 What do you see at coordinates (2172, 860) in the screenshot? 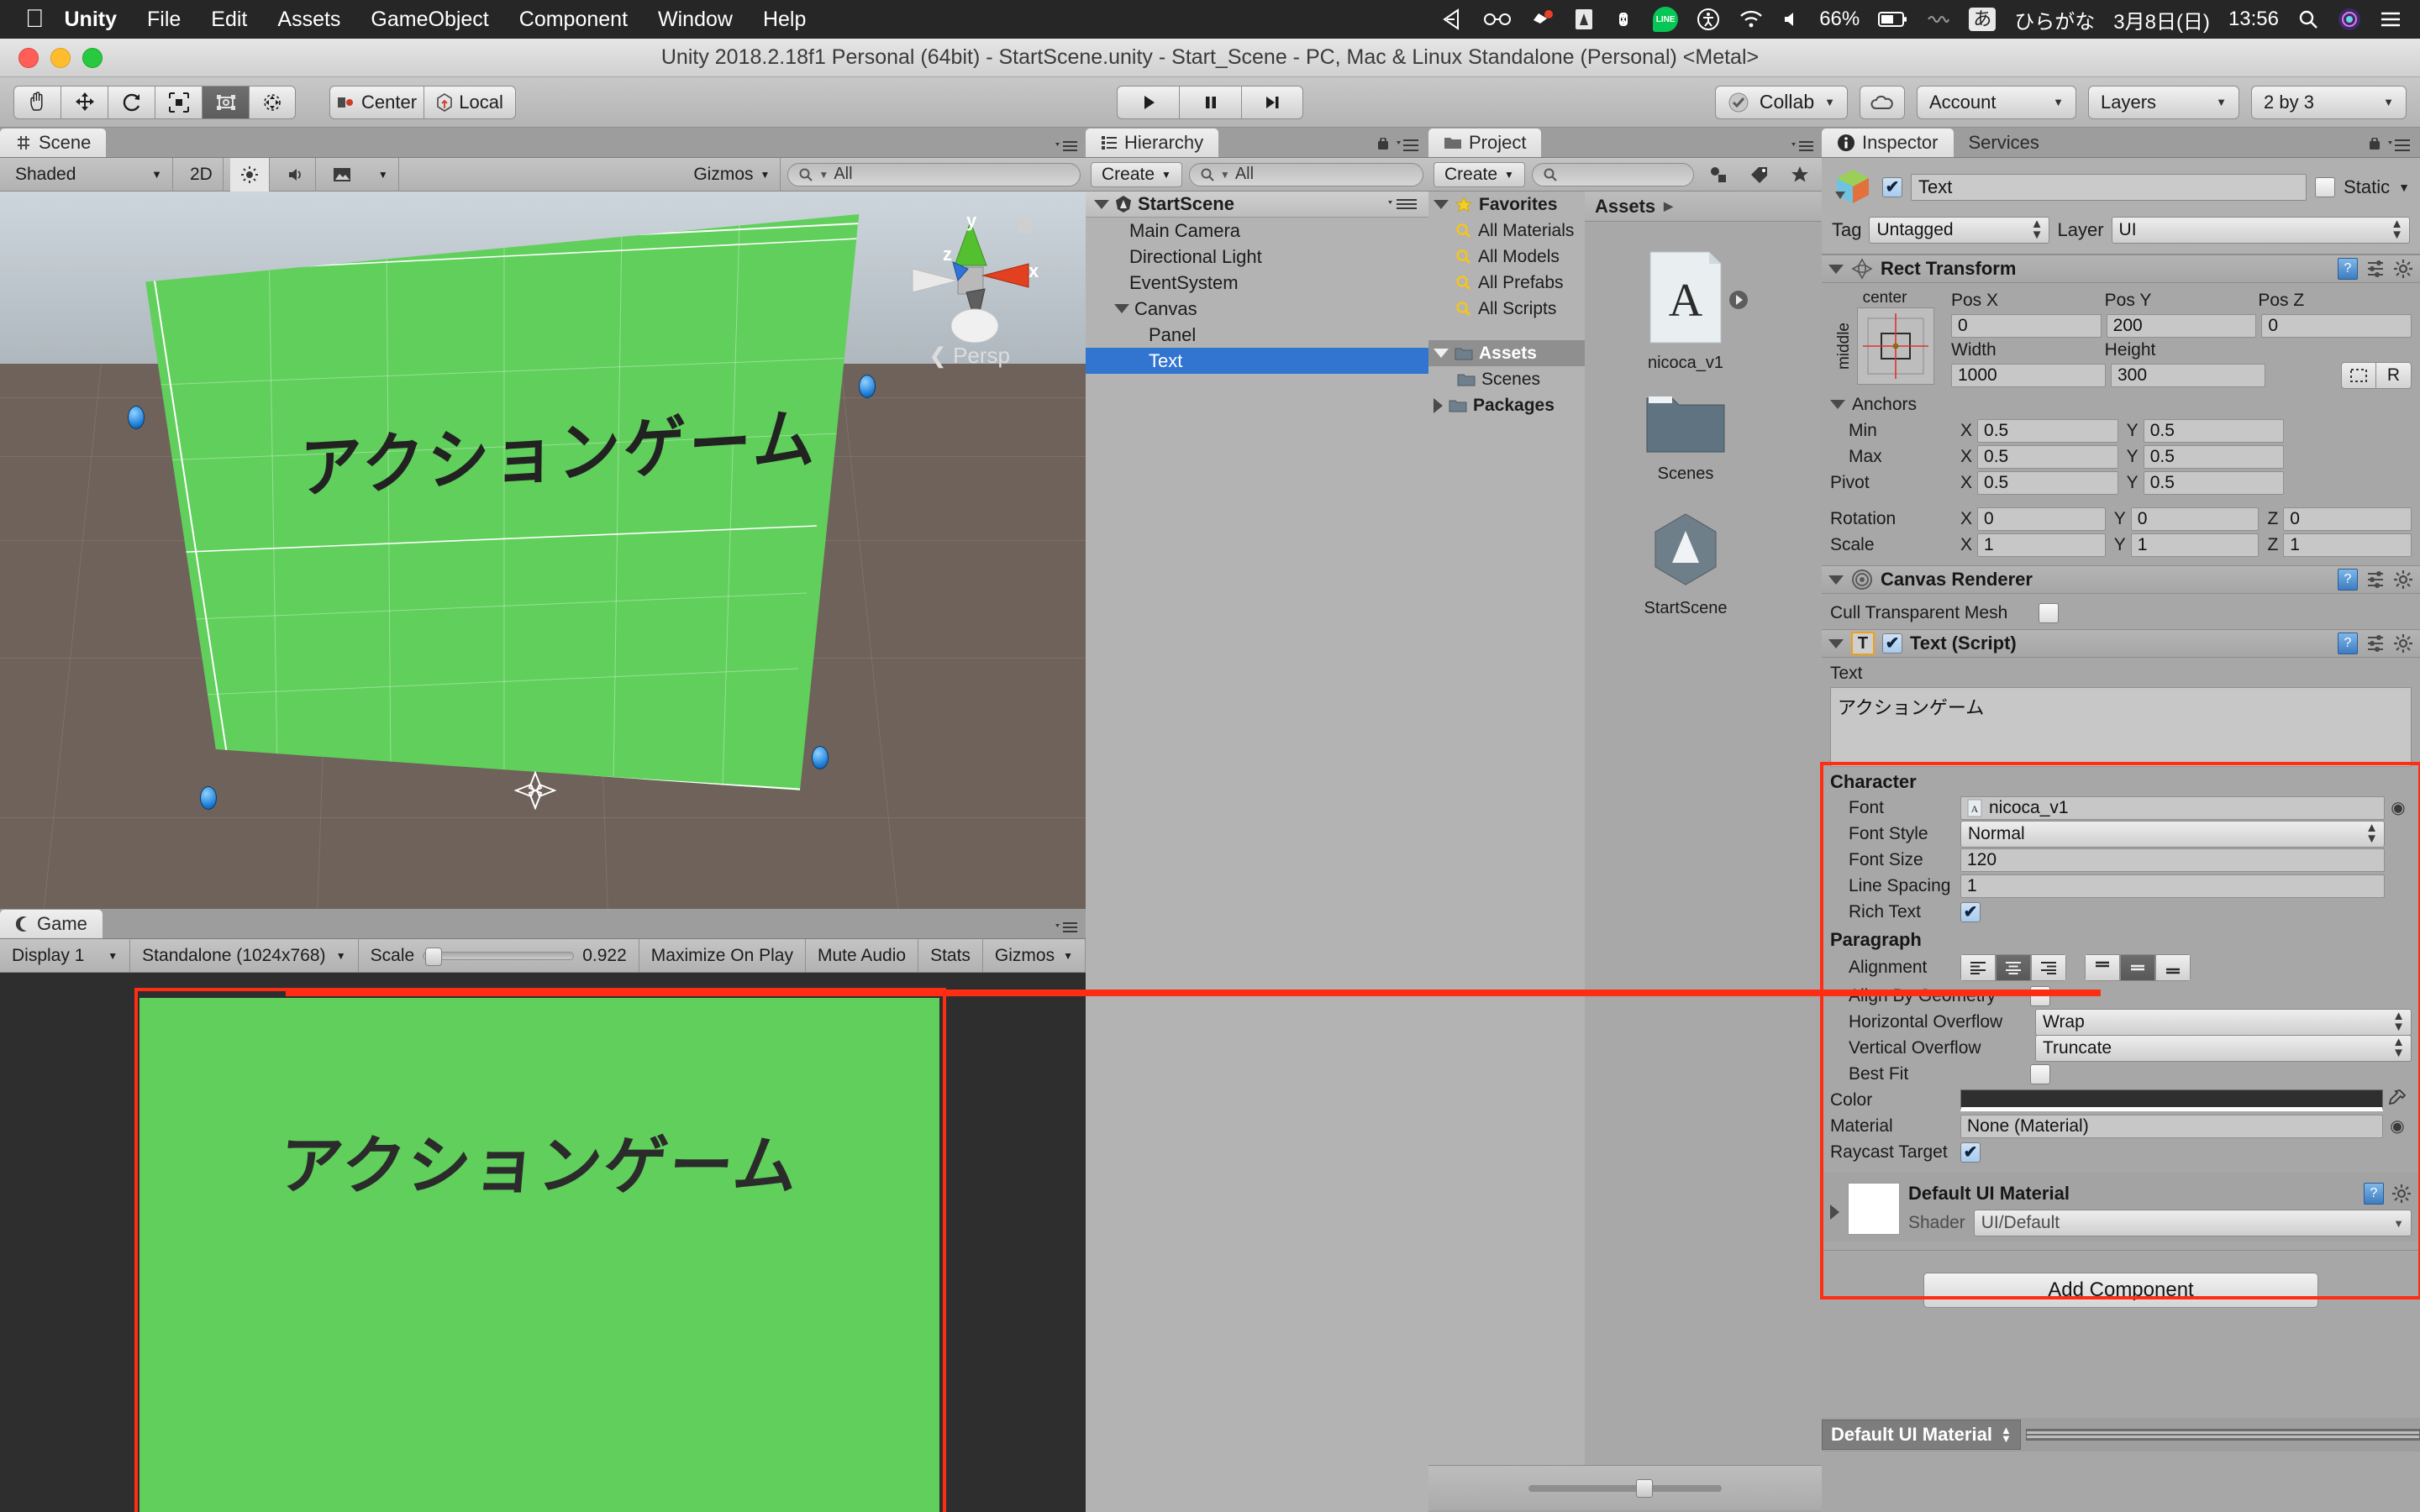
I see `font-size-field: 120` at bounding box center [2172, 860].